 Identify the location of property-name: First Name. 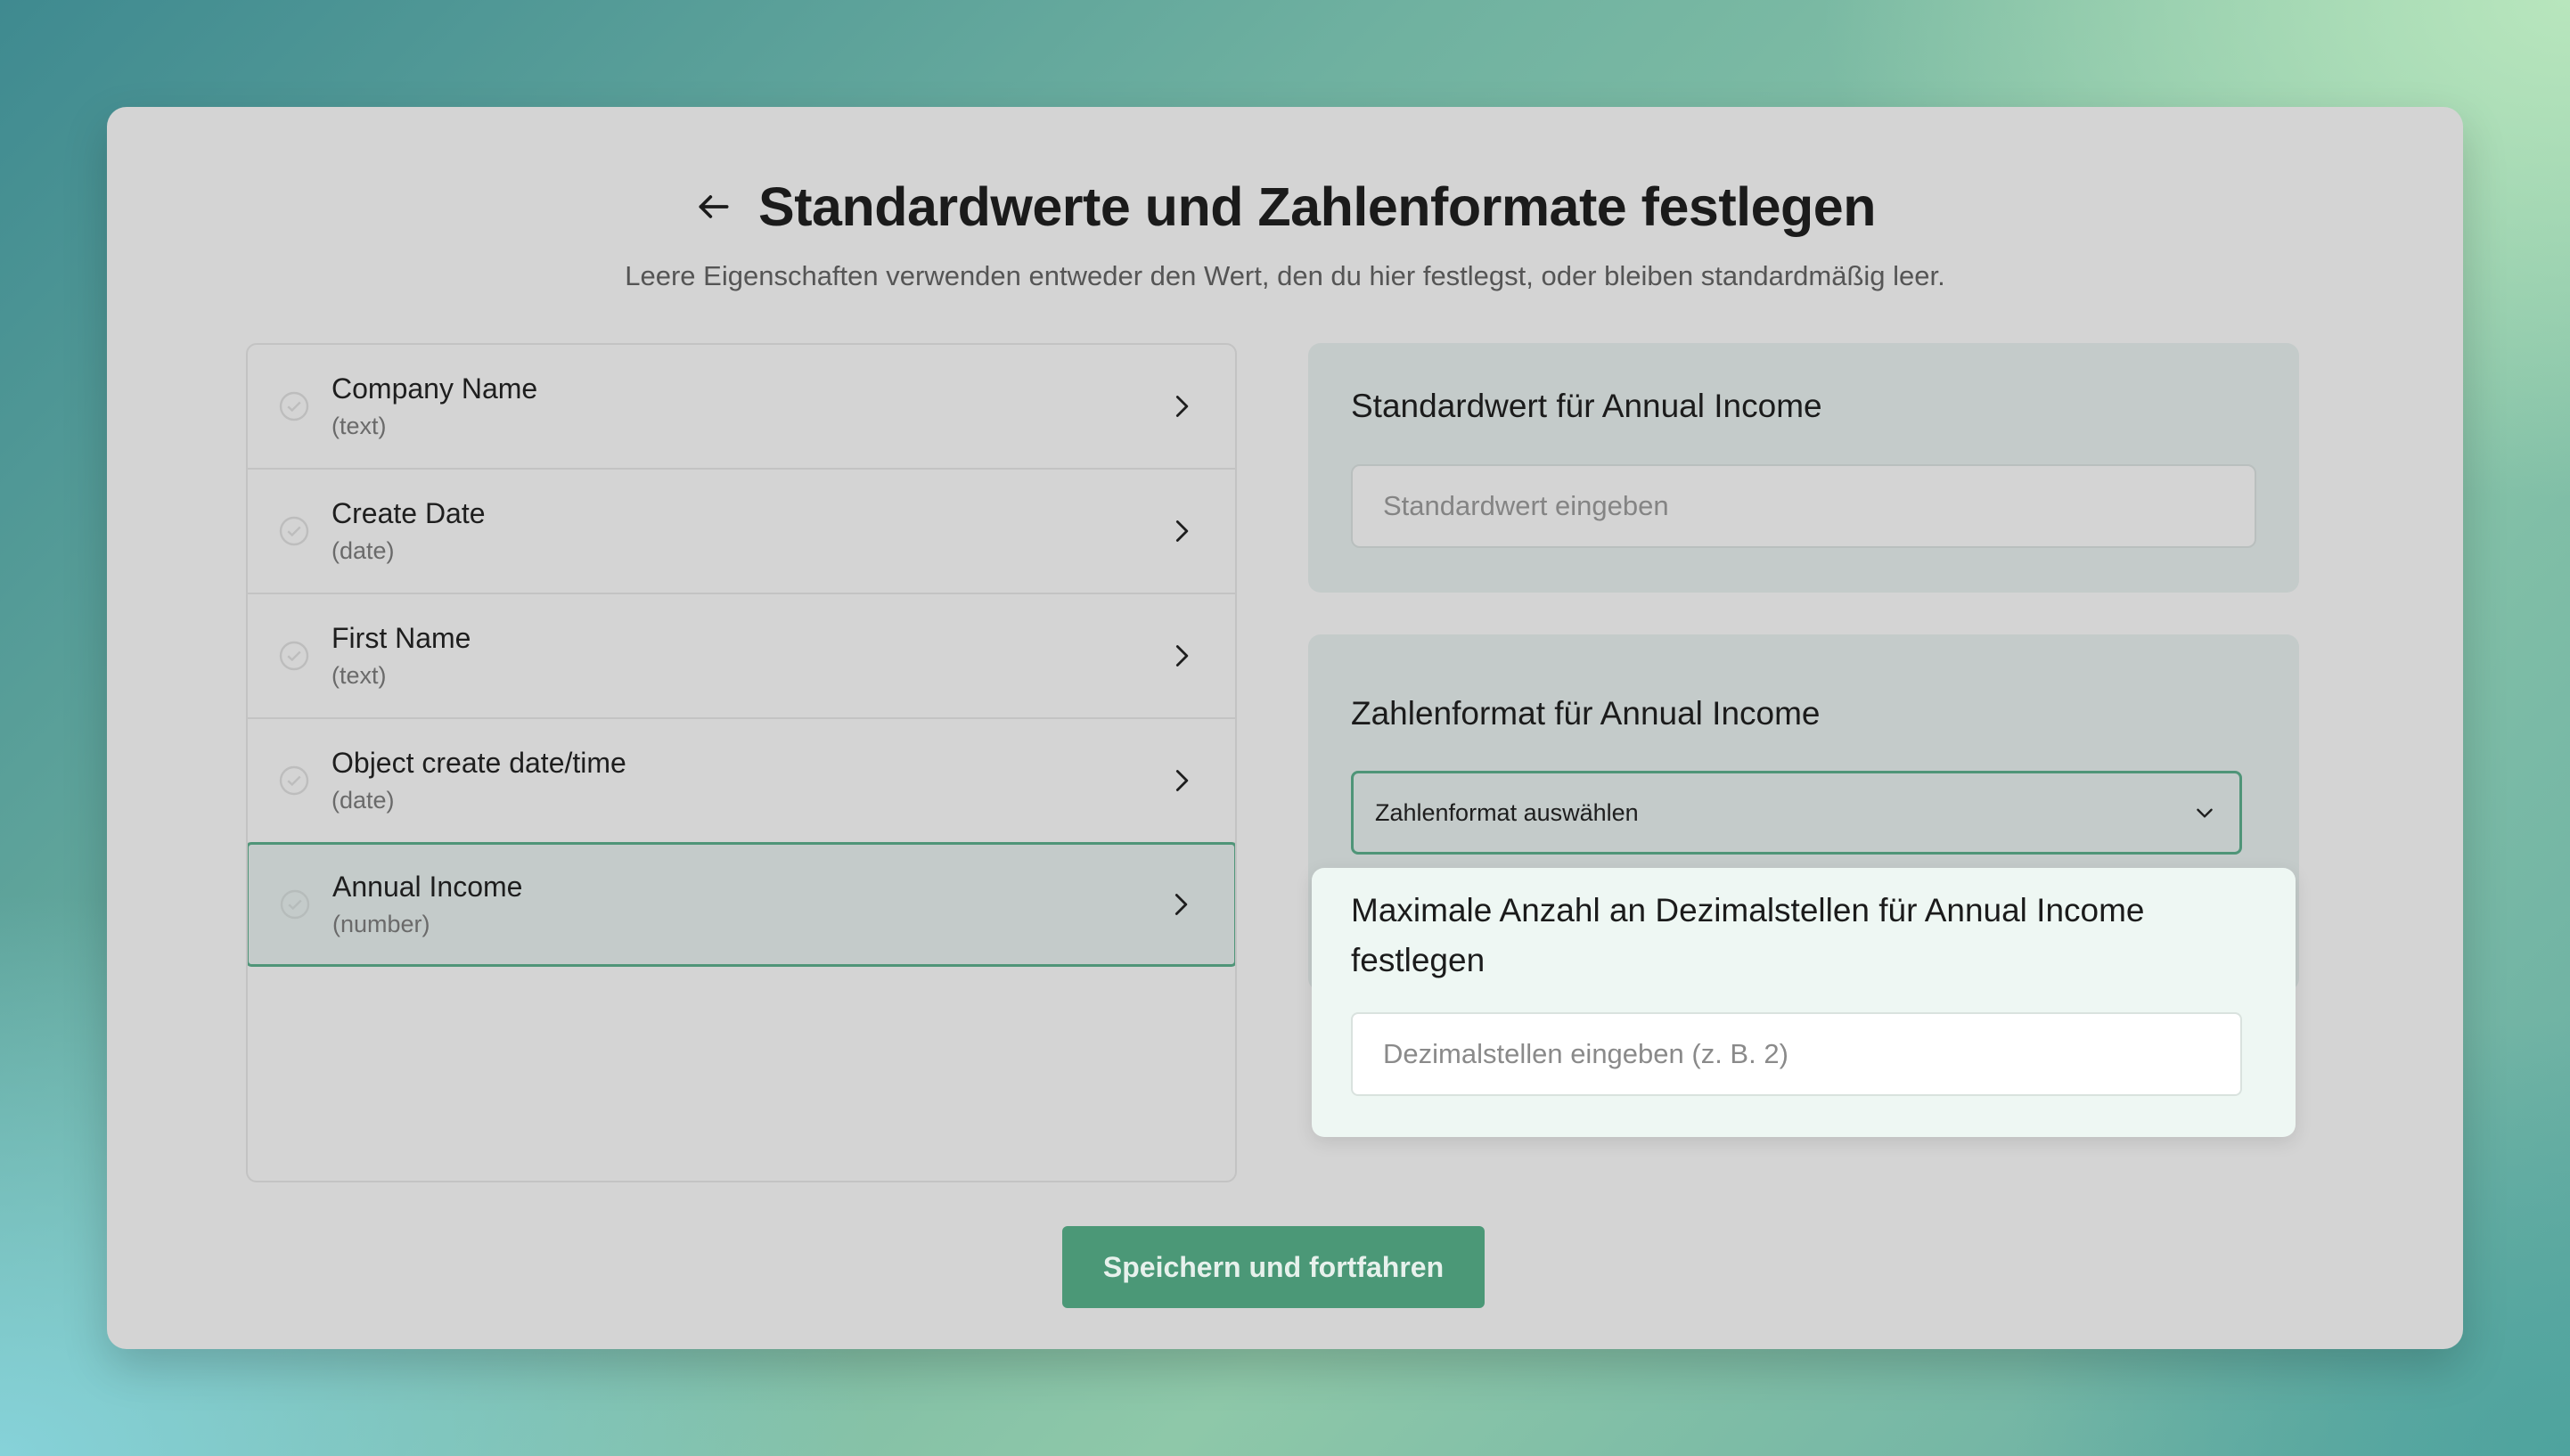
(401, 638).